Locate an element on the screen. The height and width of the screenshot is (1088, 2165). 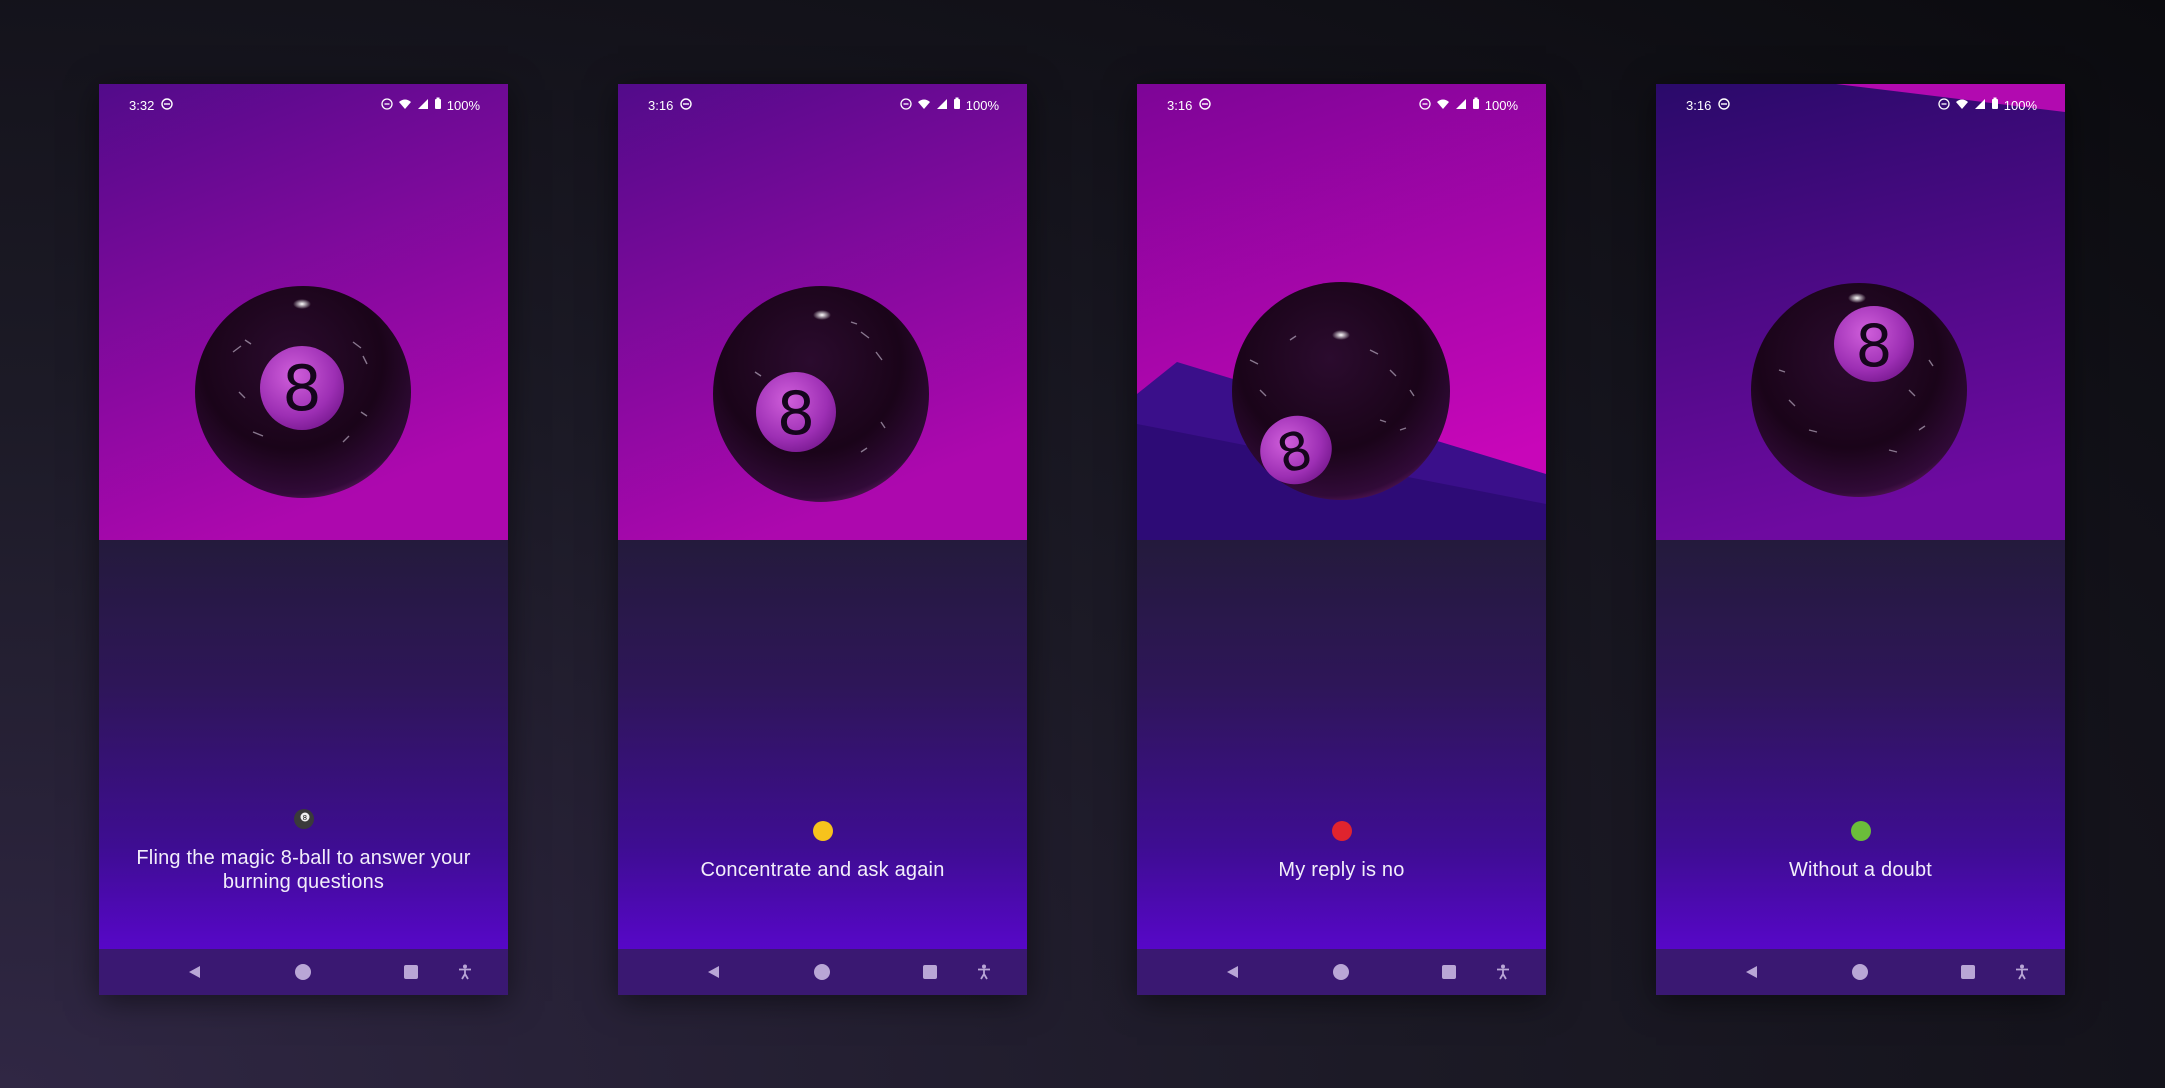
answer-text: My reply is no is located at coordinates (1341, 870).